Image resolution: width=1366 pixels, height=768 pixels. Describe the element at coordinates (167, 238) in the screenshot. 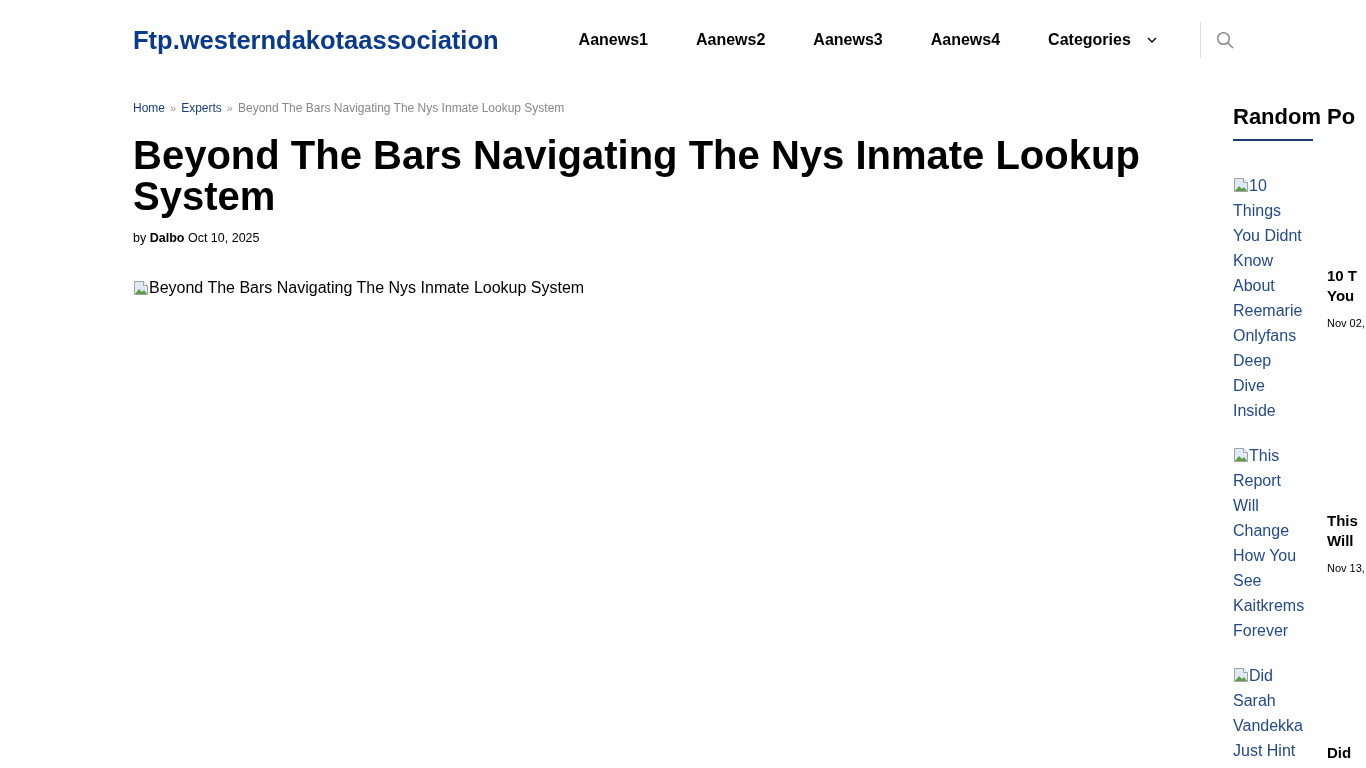

I see `author-link: Dalbo` at that location.